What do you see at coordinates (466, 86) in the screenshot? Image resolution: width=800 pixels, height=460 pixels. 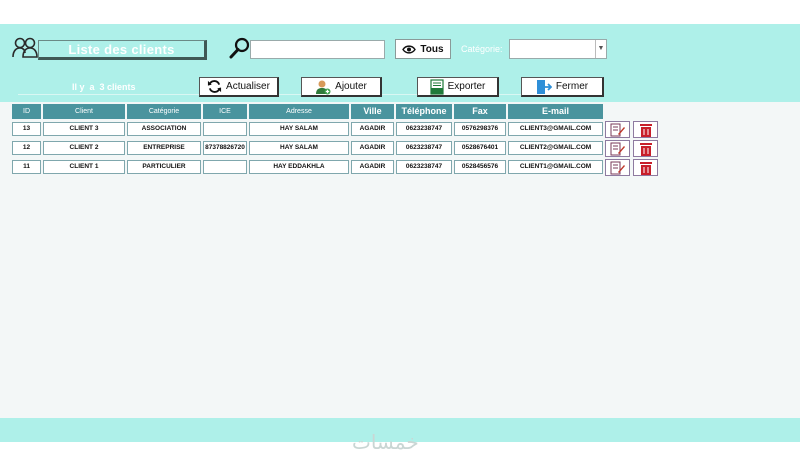 I see `exporter-label: Exporter` at bounding box center [466, 86].